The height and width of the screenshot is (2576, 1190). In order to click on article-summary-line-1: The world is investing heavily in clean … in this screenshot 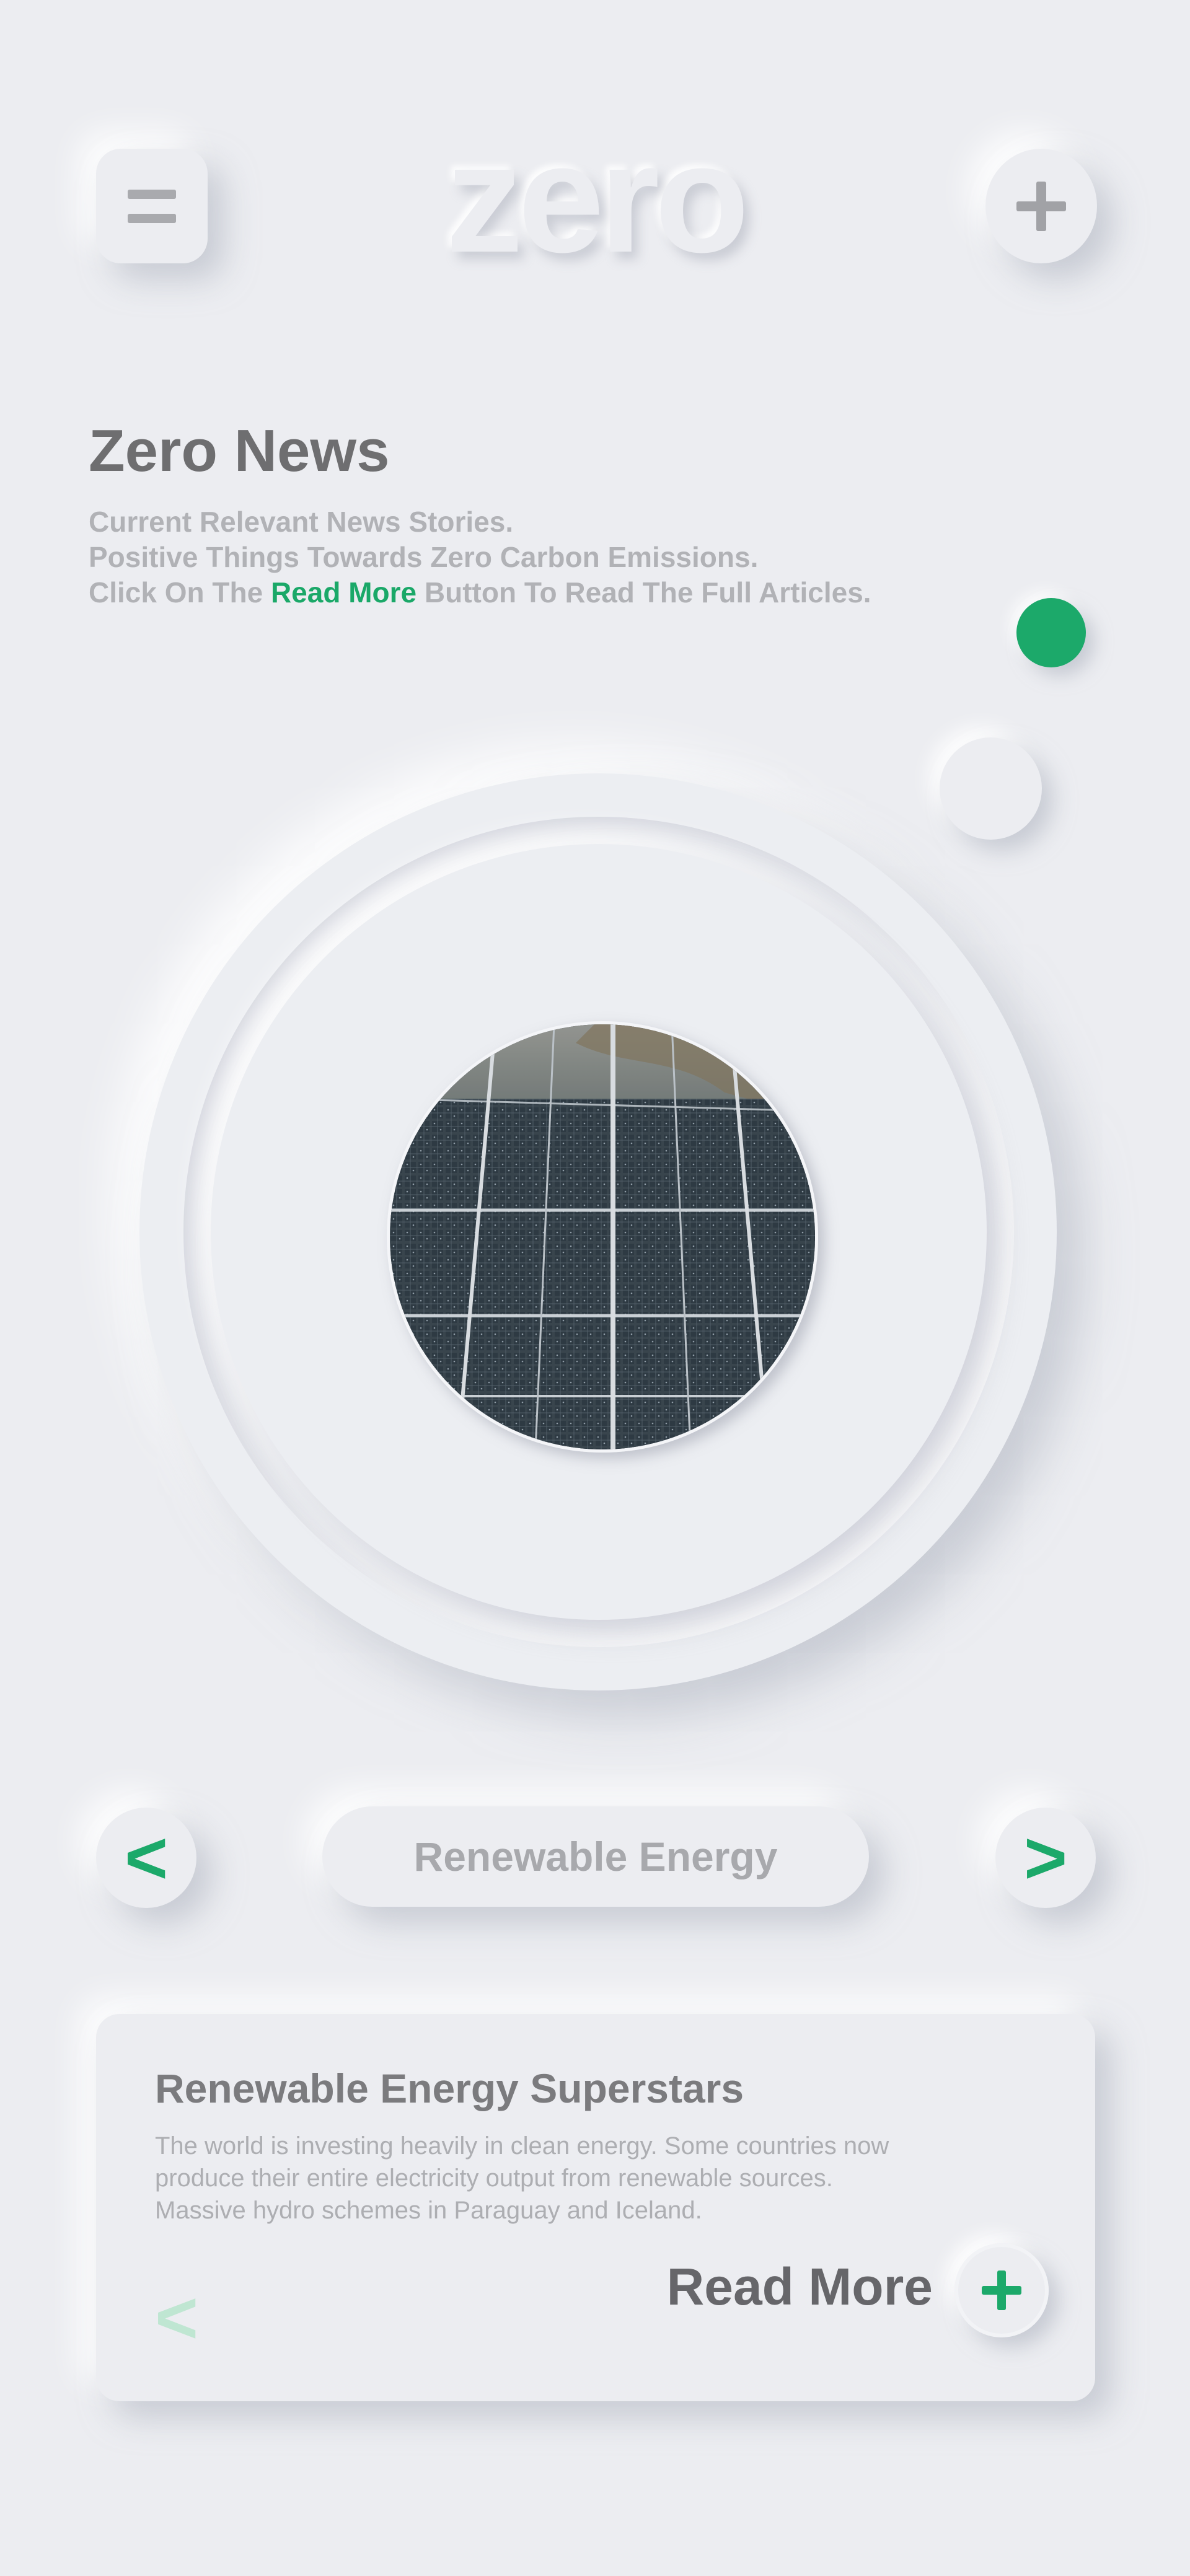, I will do `click(522, 2146)`.